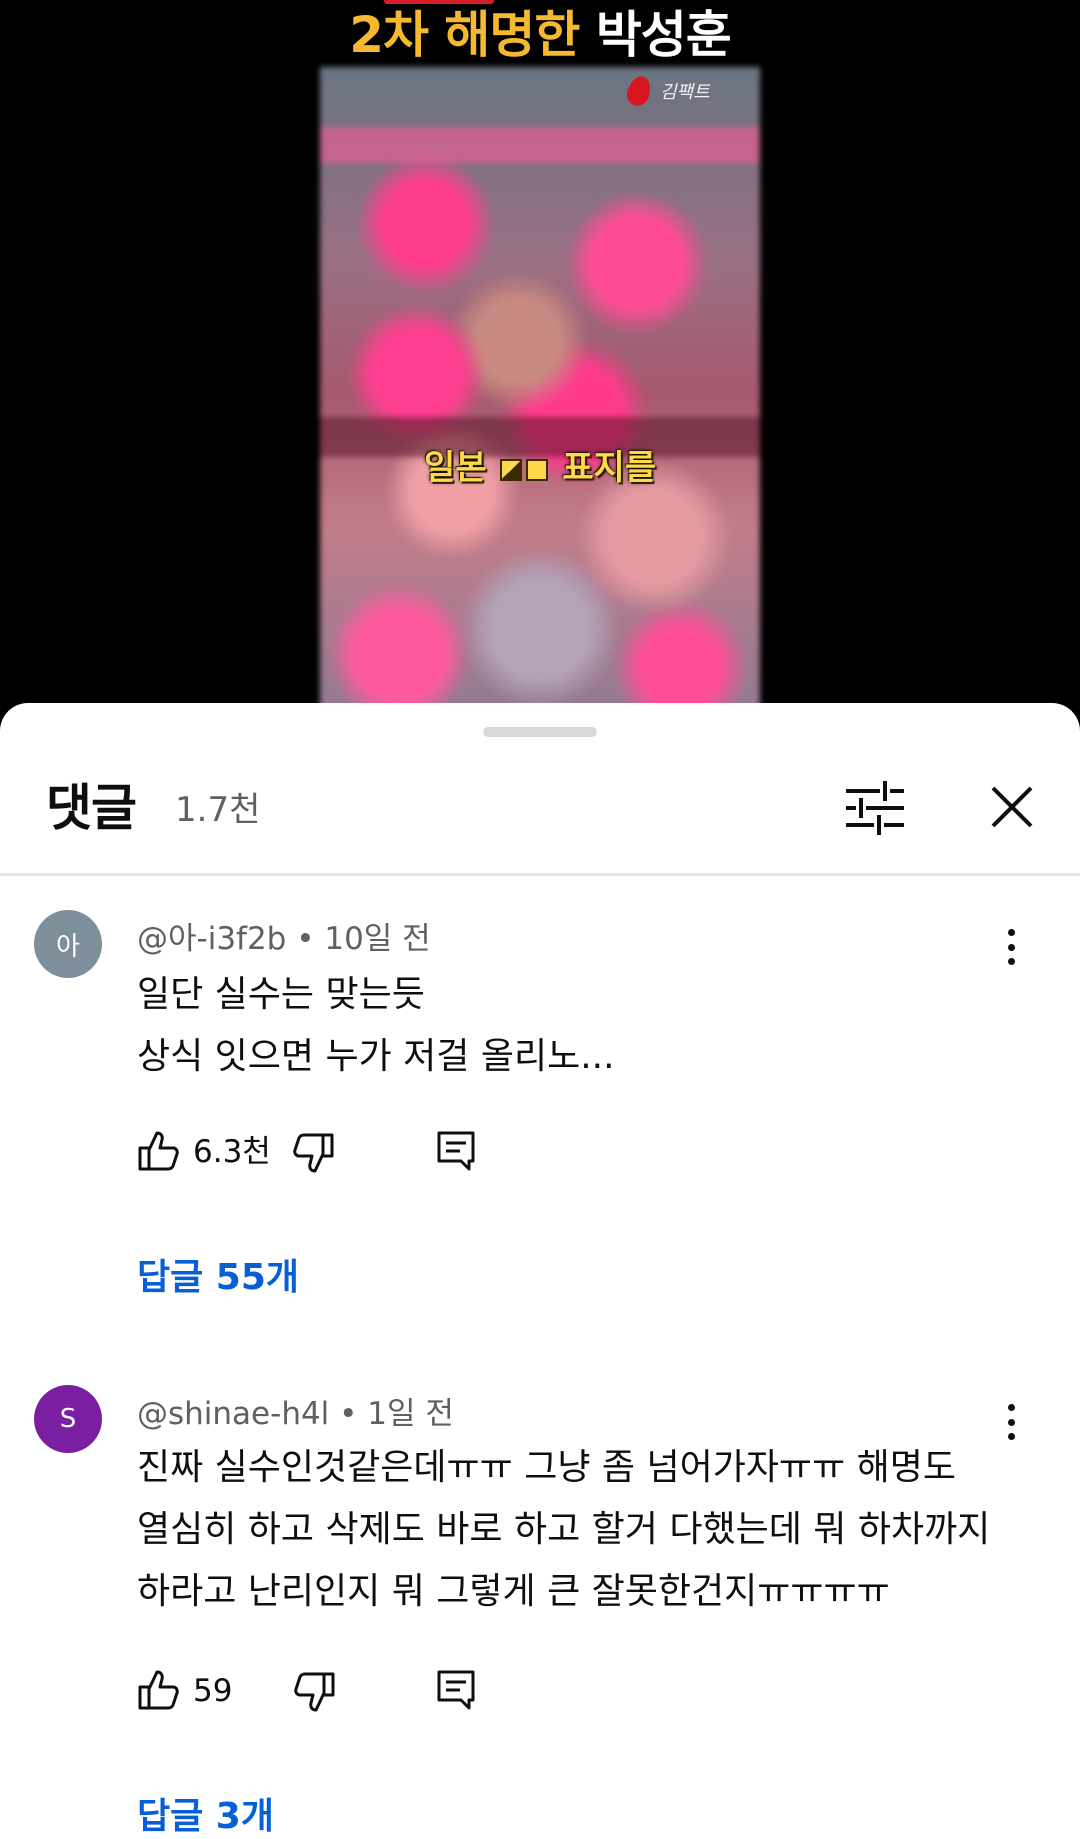 The width and height of the screenshot is (1080, 1839). I want to click on comment-time: 1일 전, so click(410, 1414).